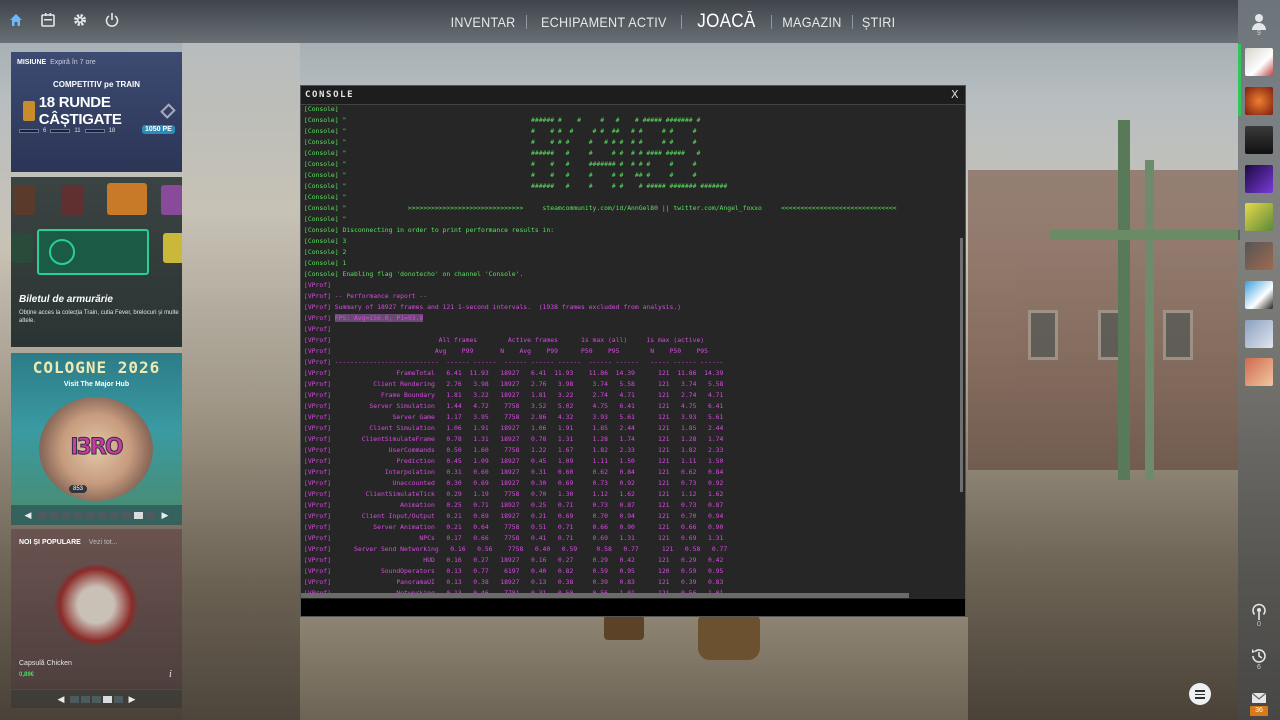  What do you see at coordinates (170, 674) in the screenshot?
I see `info-icon: i` at bounding box center [170, 674].